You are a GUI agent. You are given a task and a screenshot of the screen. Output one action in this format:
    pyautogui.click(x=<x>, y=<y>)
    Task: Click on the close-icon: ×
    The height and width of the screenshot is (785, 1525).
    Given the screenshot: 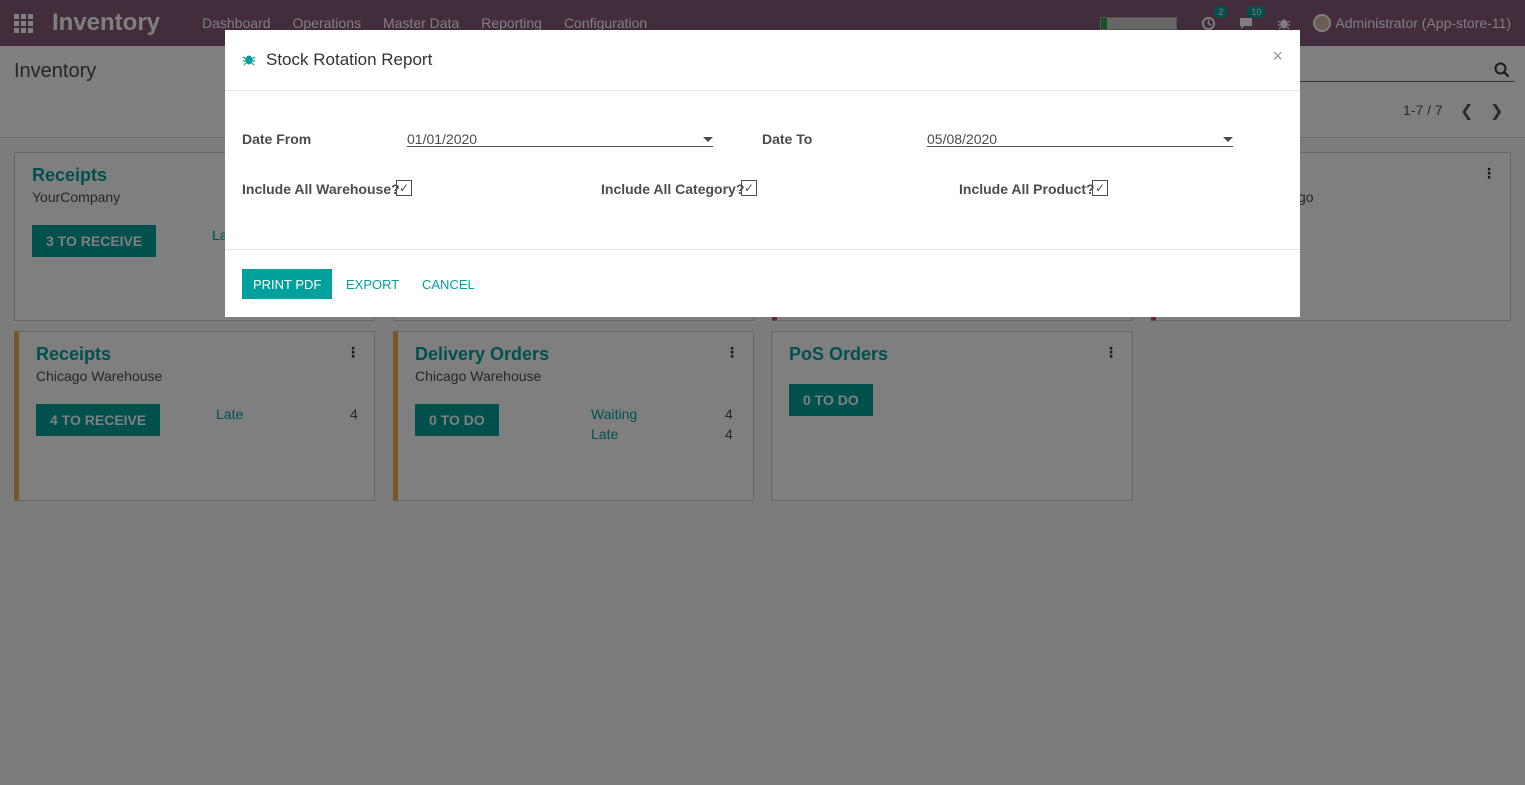 What is the action you would take?
    pyautogui.click(x=1277, y=56)
    